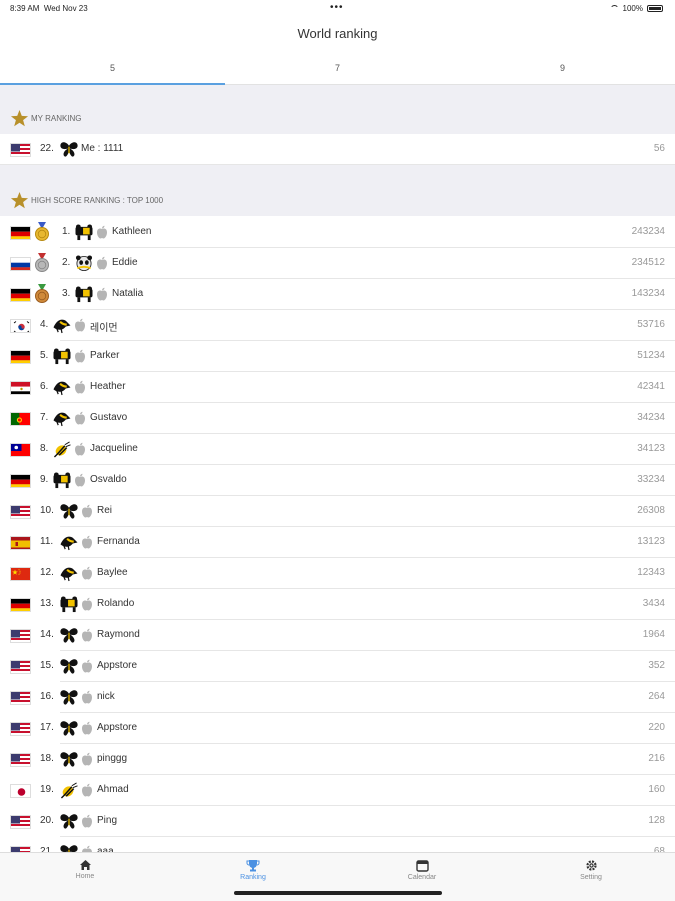 The image size is (675, 901). Describe the element at coordinates (656, 820) in the screenshot. I see `player-score: 128` at that location.